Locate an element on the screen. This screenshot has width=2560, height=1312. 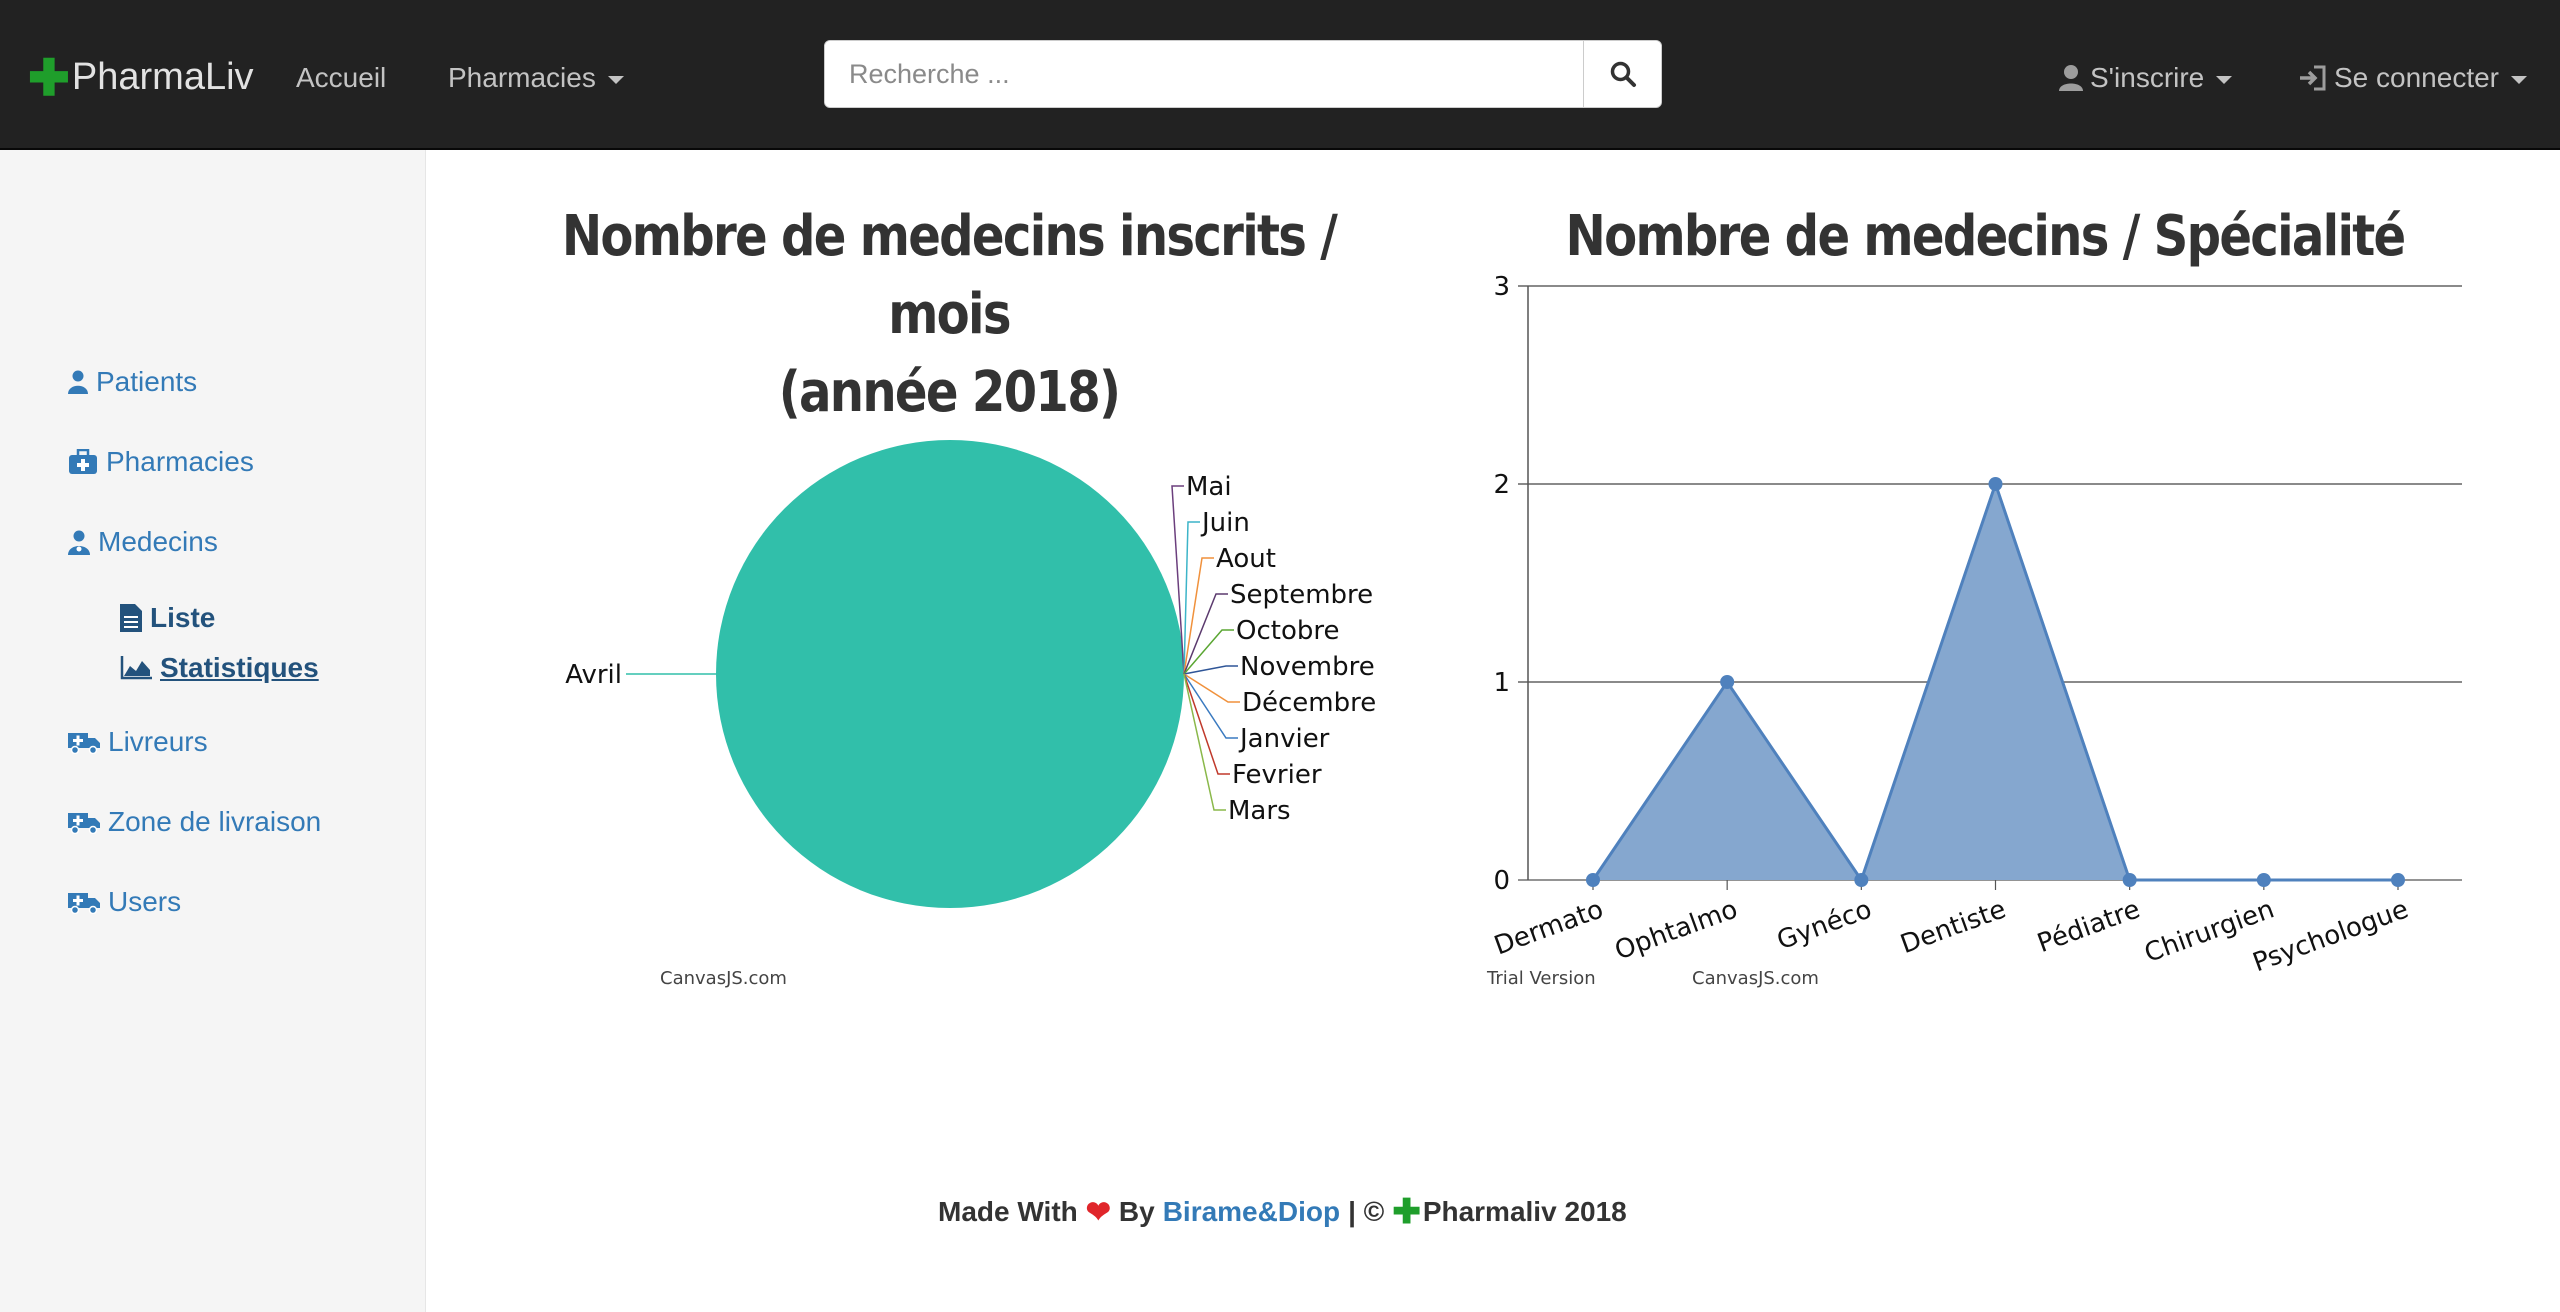
area-chart-title: Nombre de medecins / Spécialité is located at coordinates (1985, 237).